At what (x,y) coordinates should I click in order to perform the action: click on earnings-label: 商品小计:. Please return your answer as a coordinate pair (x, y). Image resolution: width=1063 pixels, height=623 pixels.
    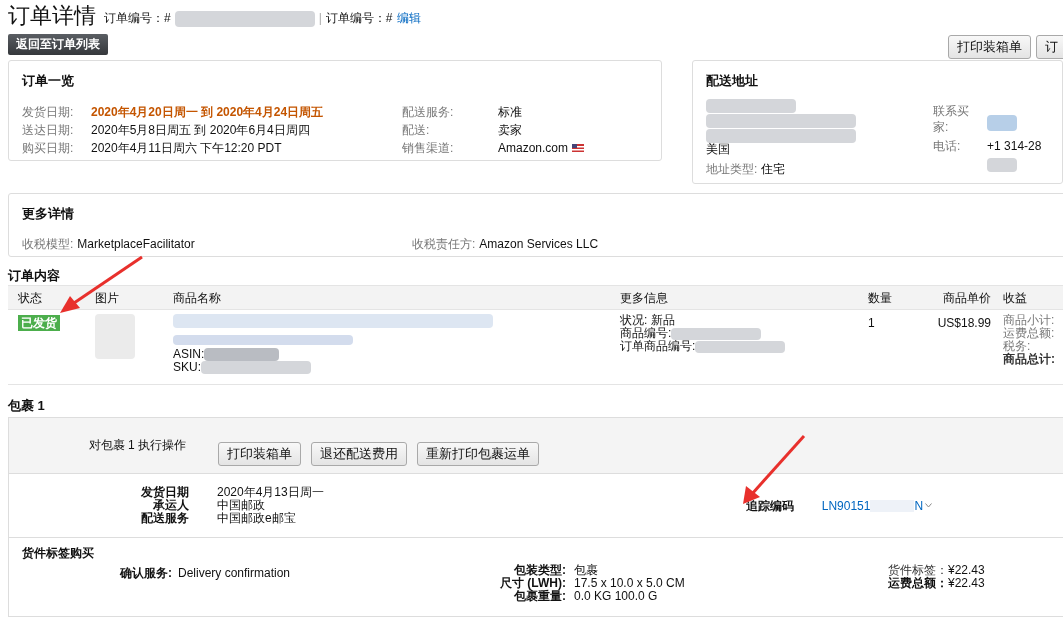
    Looking at the image, I should click on (1029, 320).